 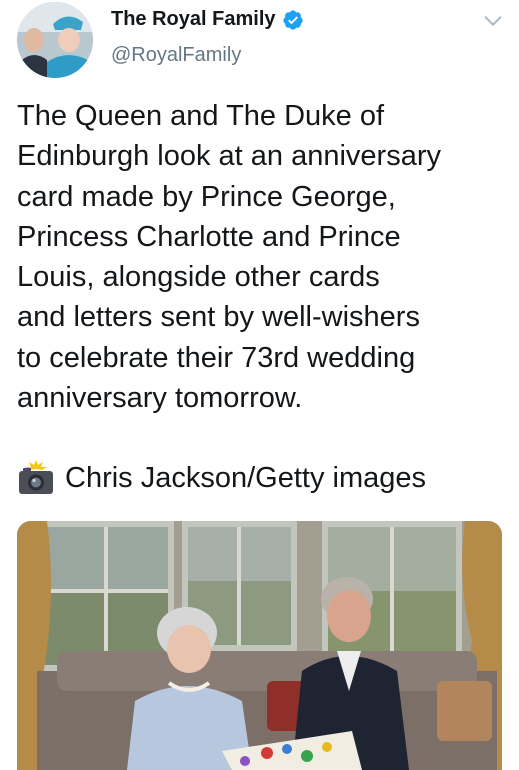 I want to click on photo-credit-text: Chris Jackson/Getty images, so click(x=246, y=477).